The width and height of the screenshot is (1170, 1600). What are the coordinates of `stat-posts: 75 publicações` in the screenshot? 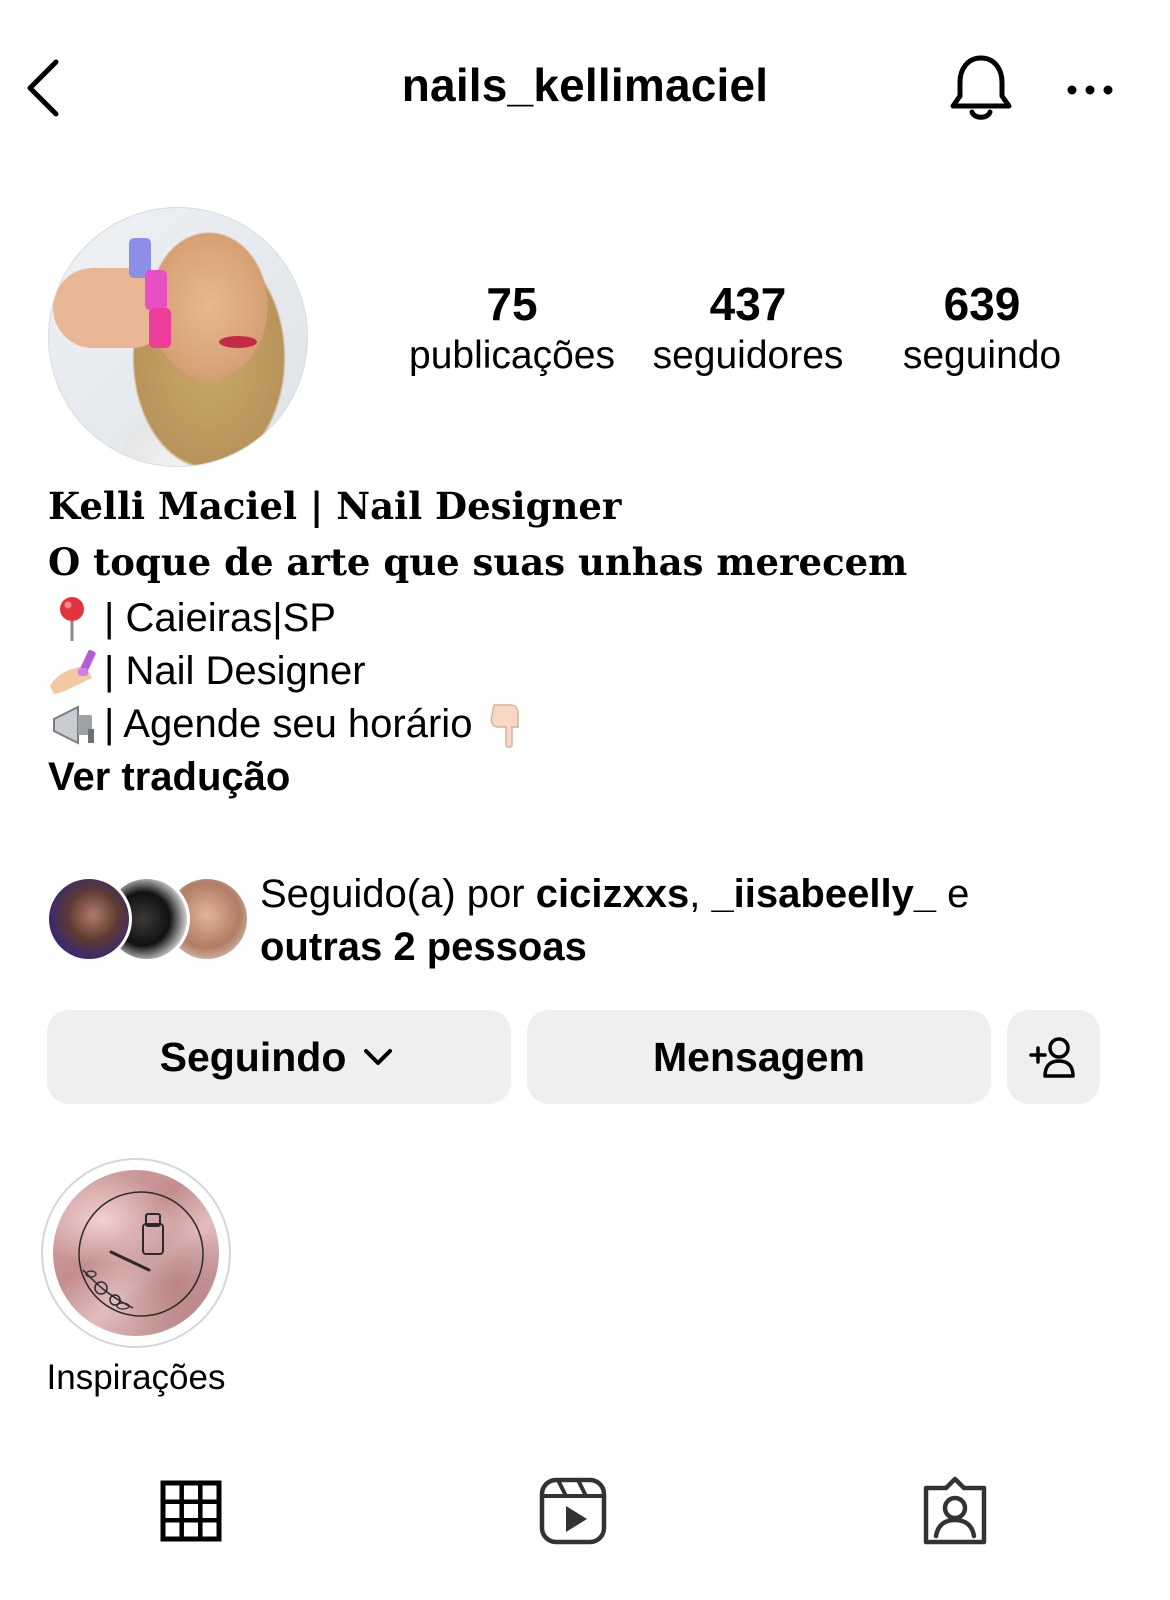 It's located at (512, 330).